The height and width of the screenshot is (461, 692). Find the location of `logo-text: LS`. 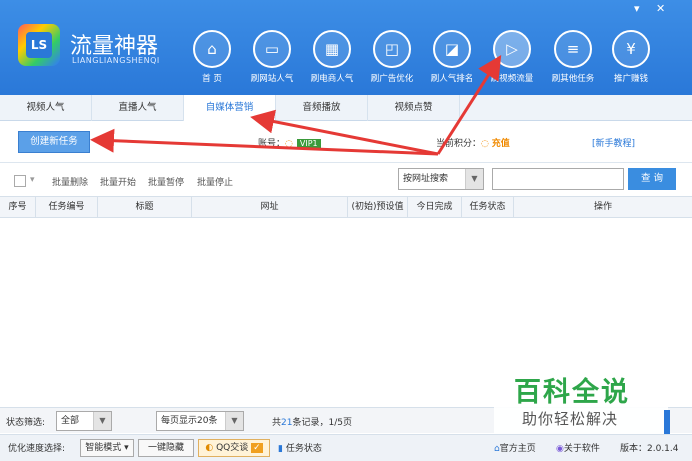

logo-text: LS is located at coordinates (39, 45).